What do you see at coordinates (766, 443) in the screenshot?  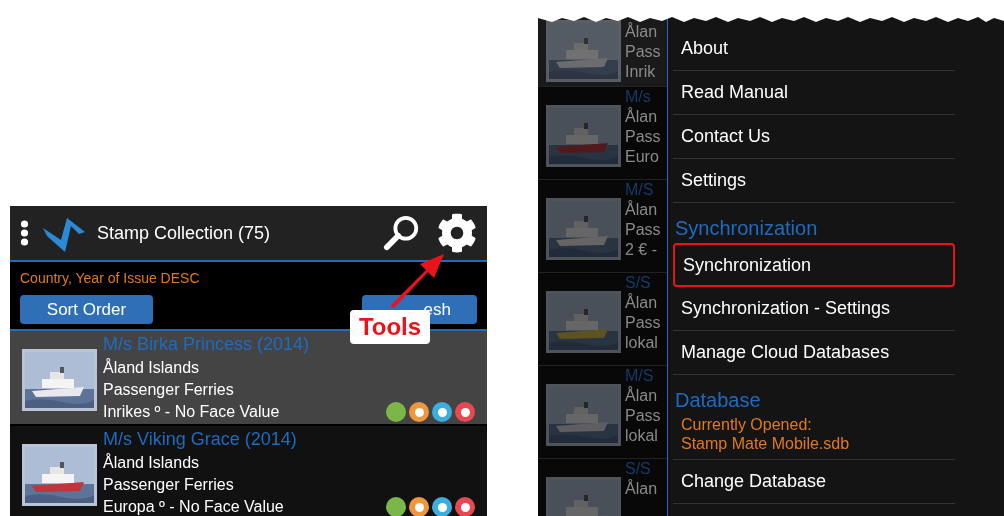 I see `database-info: Stamp Mate Mobile.sdb` at bounding box center [766, 443].